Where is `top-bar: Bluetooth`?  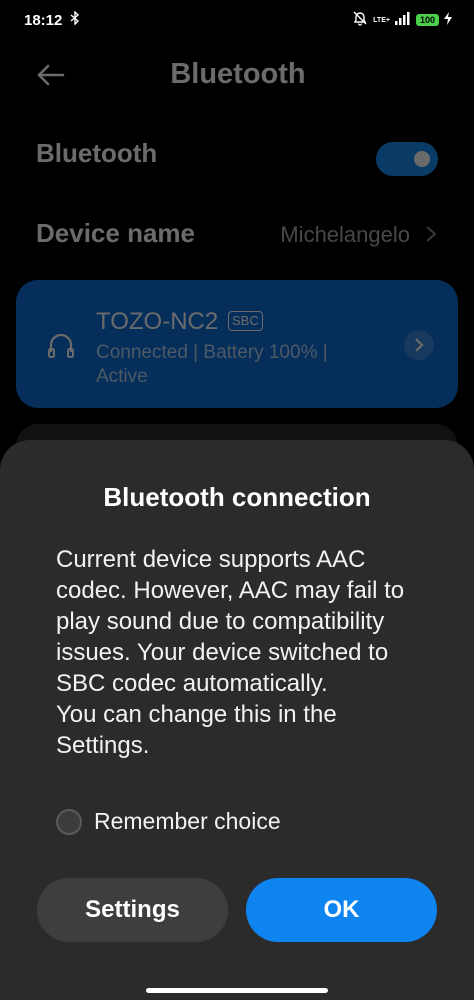
top-bar: Bluetooth is located at coordinates (237, 75).